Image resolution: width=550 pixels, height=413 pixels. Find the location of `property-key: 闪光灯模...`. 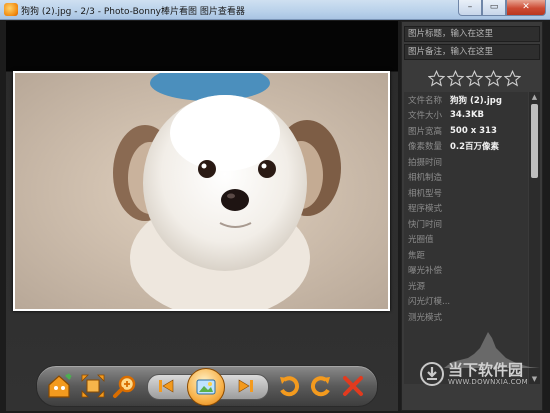

property-key: 闪光灯模... is located at coordinates (429, 302).